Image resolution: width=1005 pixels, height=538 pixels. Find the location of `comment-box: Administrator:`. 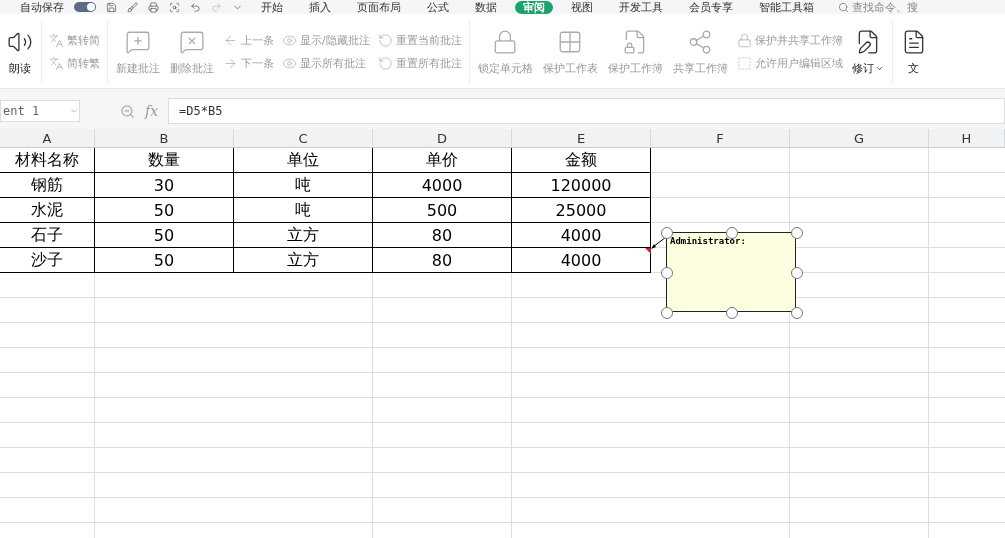

comment-box: Administrator: is located at coordinates (731, 272).